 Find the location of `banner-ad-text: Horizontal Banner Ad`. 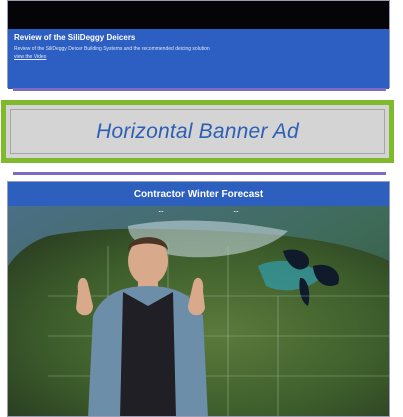

banner-ad-text: Horizontal Banner Ad is located at coordinates (197, 131).